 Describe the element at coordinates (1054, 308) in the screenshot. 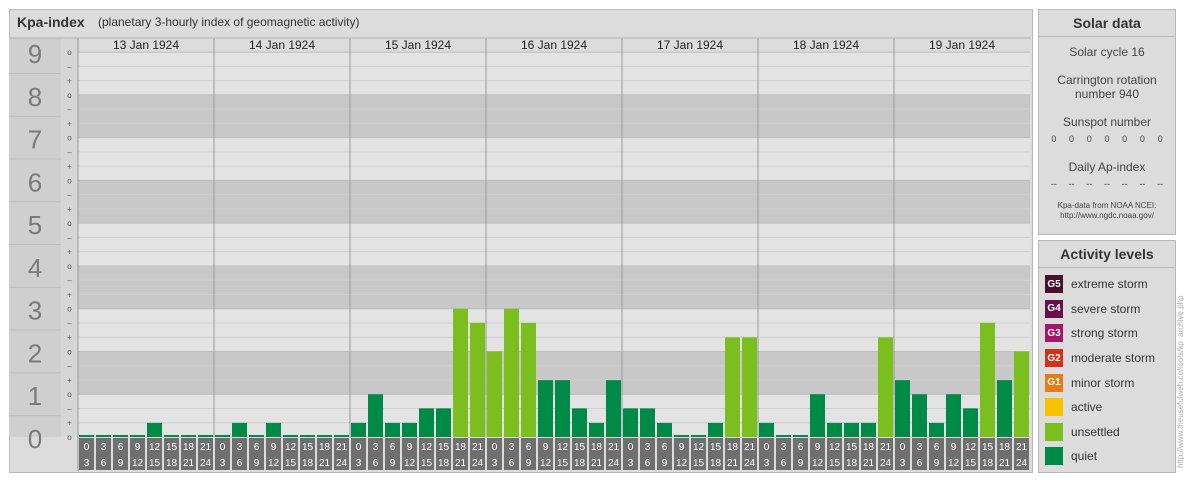

I see `legend-swatch: G4` at that location.